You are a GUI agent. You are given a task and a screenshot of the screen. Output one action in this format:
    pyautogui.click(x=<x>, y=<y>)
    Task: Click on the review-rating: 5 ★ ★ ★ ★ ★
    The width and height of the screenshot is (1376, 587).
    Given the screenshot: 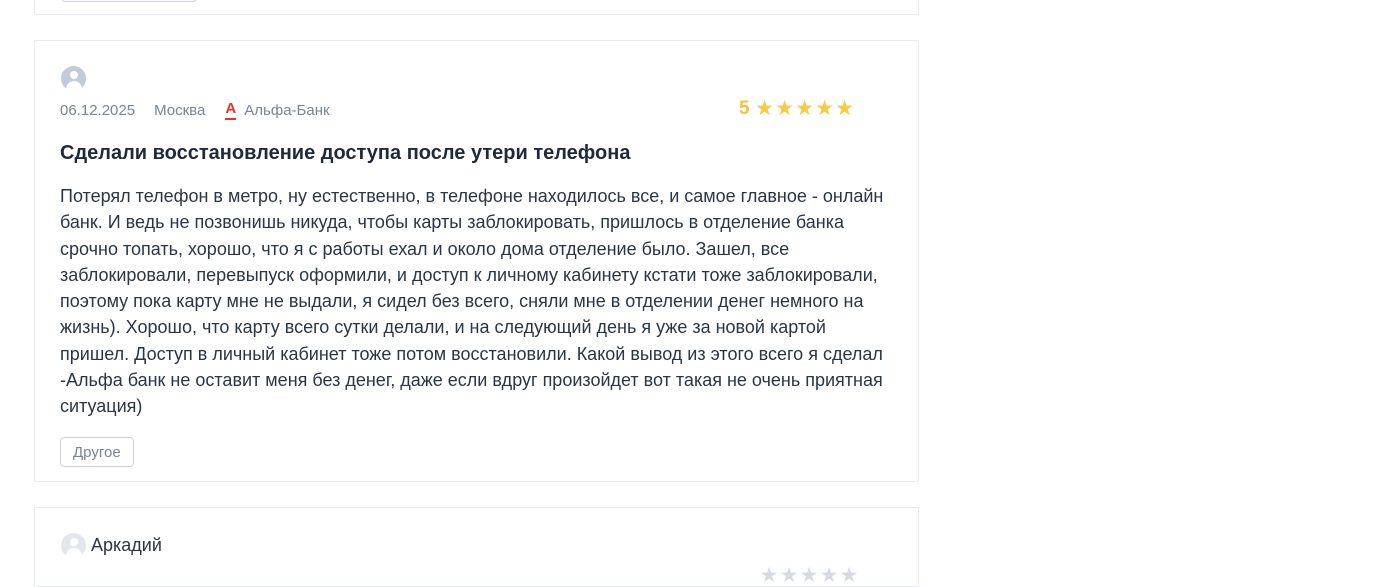 What is the action you would take?
    pyautogui.click(x=797, y=109)
    